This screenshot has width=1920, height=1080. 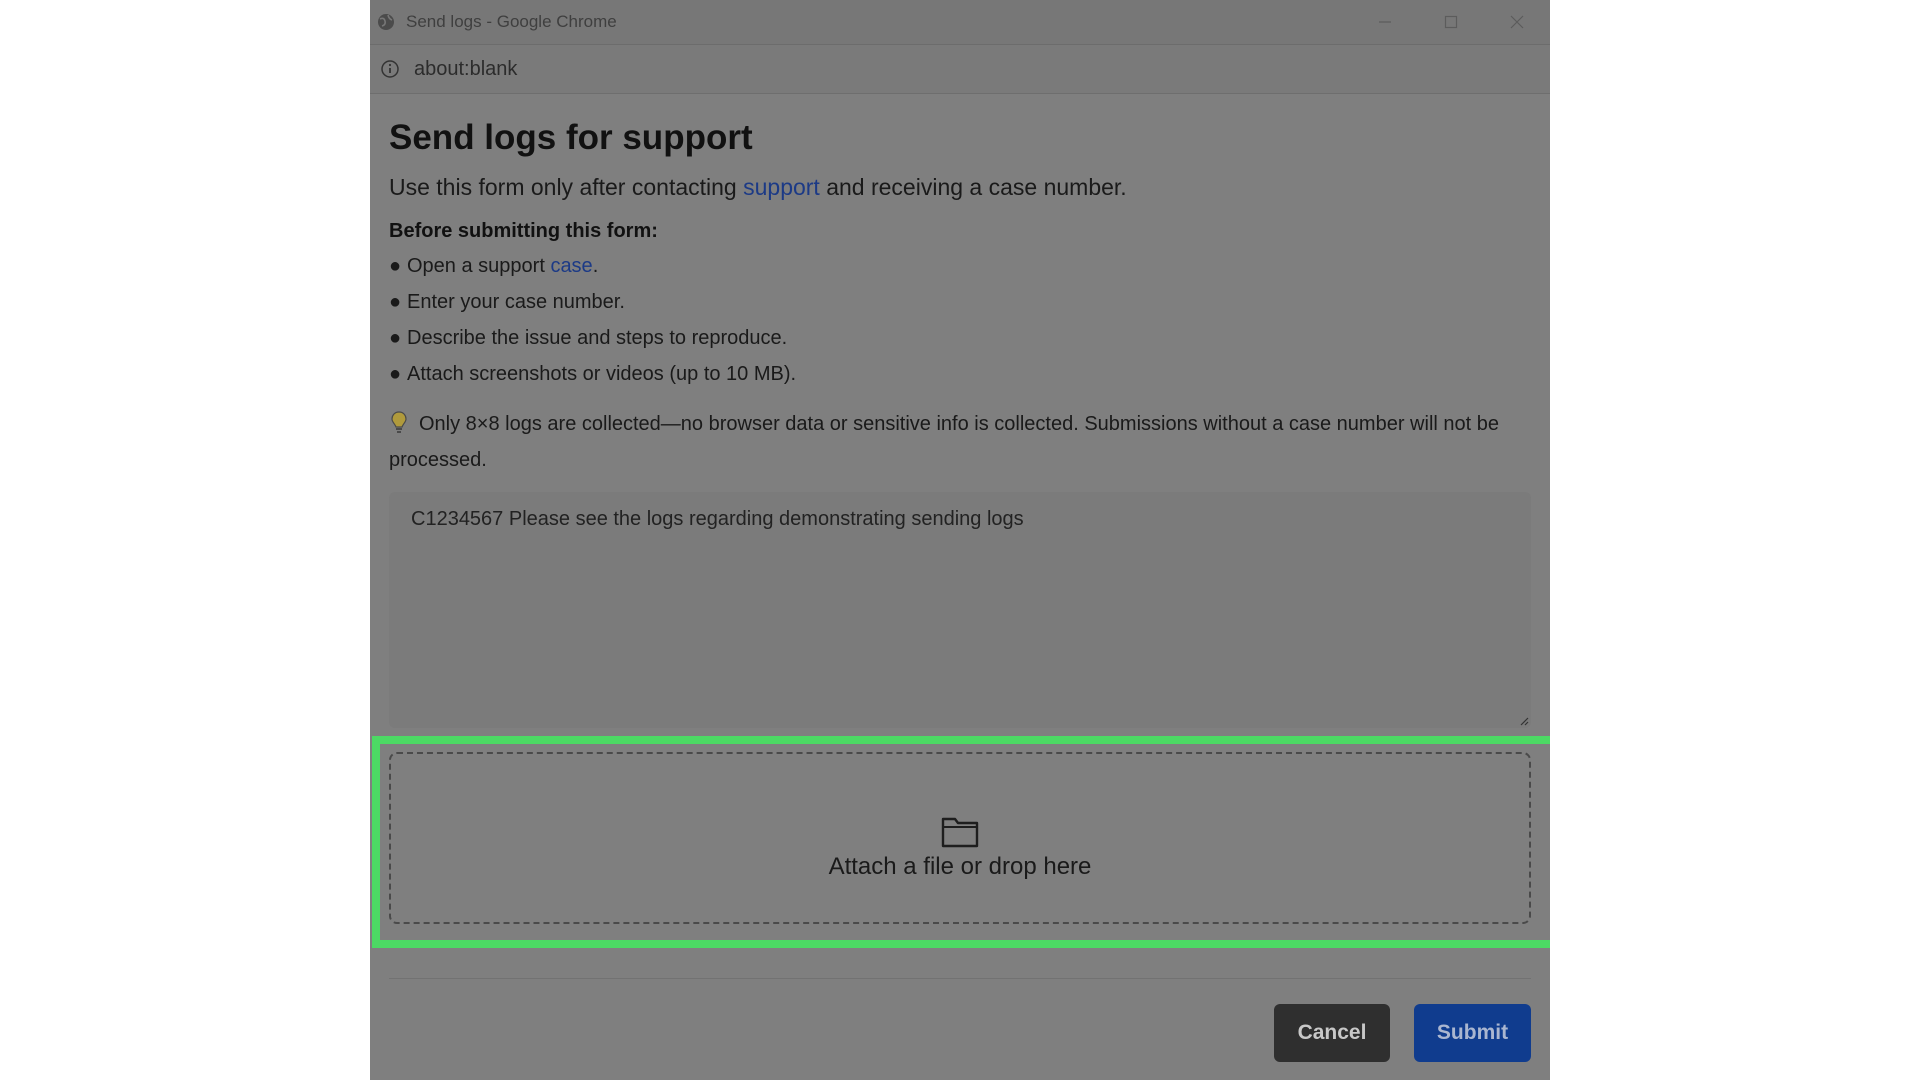 What do you see at coordinates (1524, 721) in the screenshot?
I see `resize-handle-icon` at bounding box center [1524, 721].